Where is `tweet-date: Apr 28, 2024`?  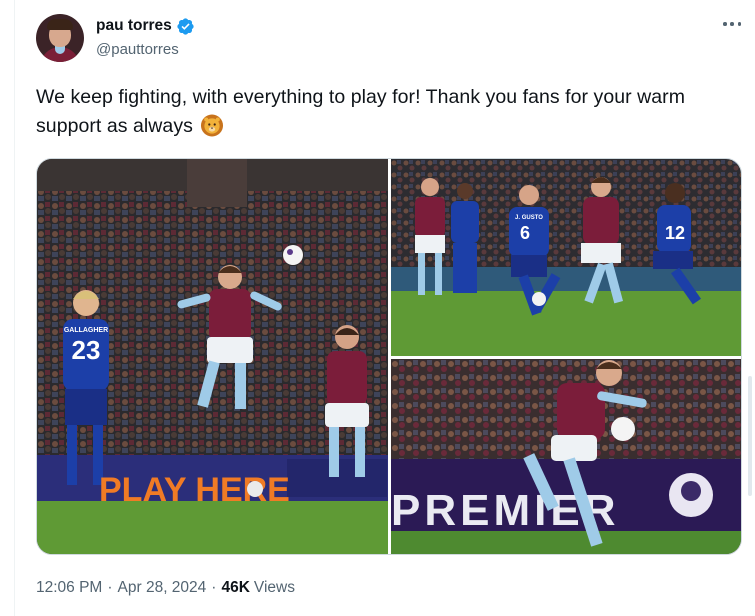
tweet-date: Apr 28, 2024 is located at coordinates (162, 588).